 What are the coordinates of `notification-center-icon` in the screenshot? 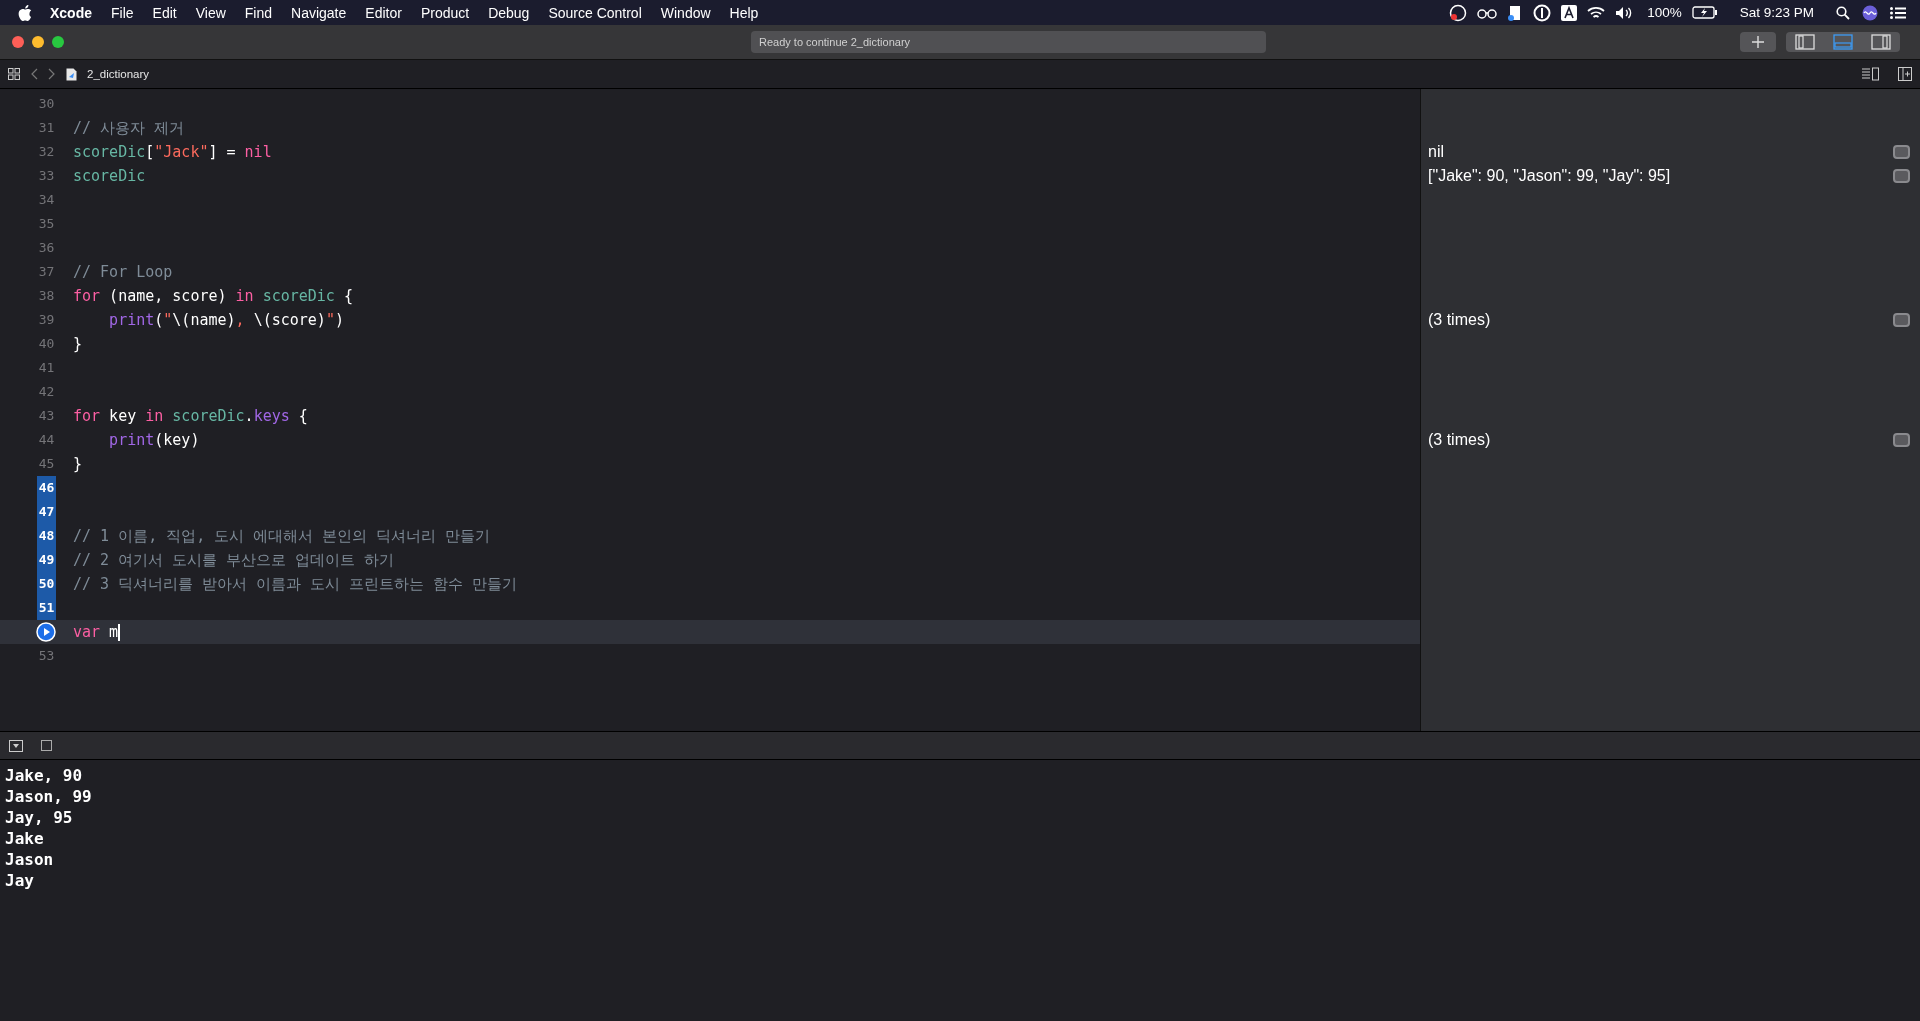 It's located at (1898, 12).